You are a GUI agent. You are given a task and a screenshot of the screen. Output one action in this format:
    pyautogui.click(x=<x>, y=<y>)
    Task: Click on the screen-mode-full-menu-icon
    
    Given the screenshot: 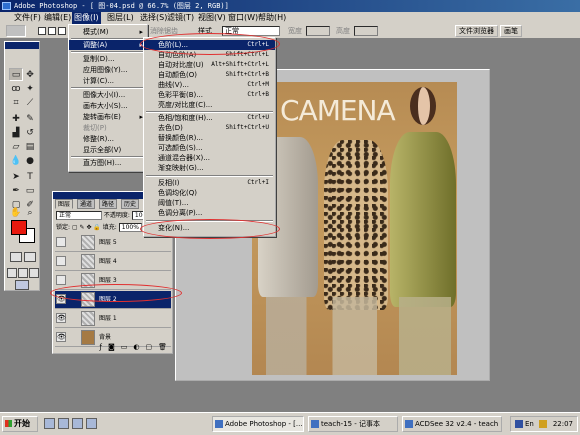 What is the action you would take?
    pyautogui.click(x=23, y=273)
    